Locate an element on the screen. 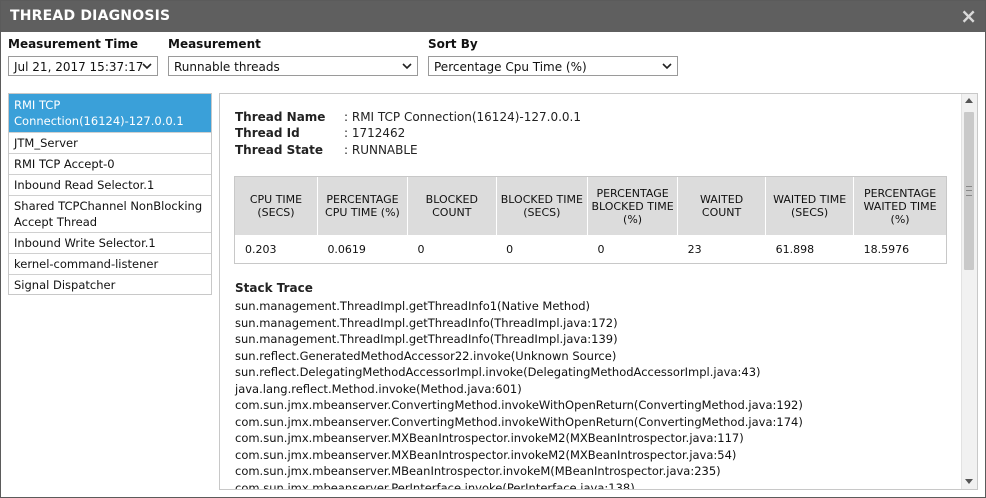  measurement-select: Runnable threads is located at coordinates (293, 66).